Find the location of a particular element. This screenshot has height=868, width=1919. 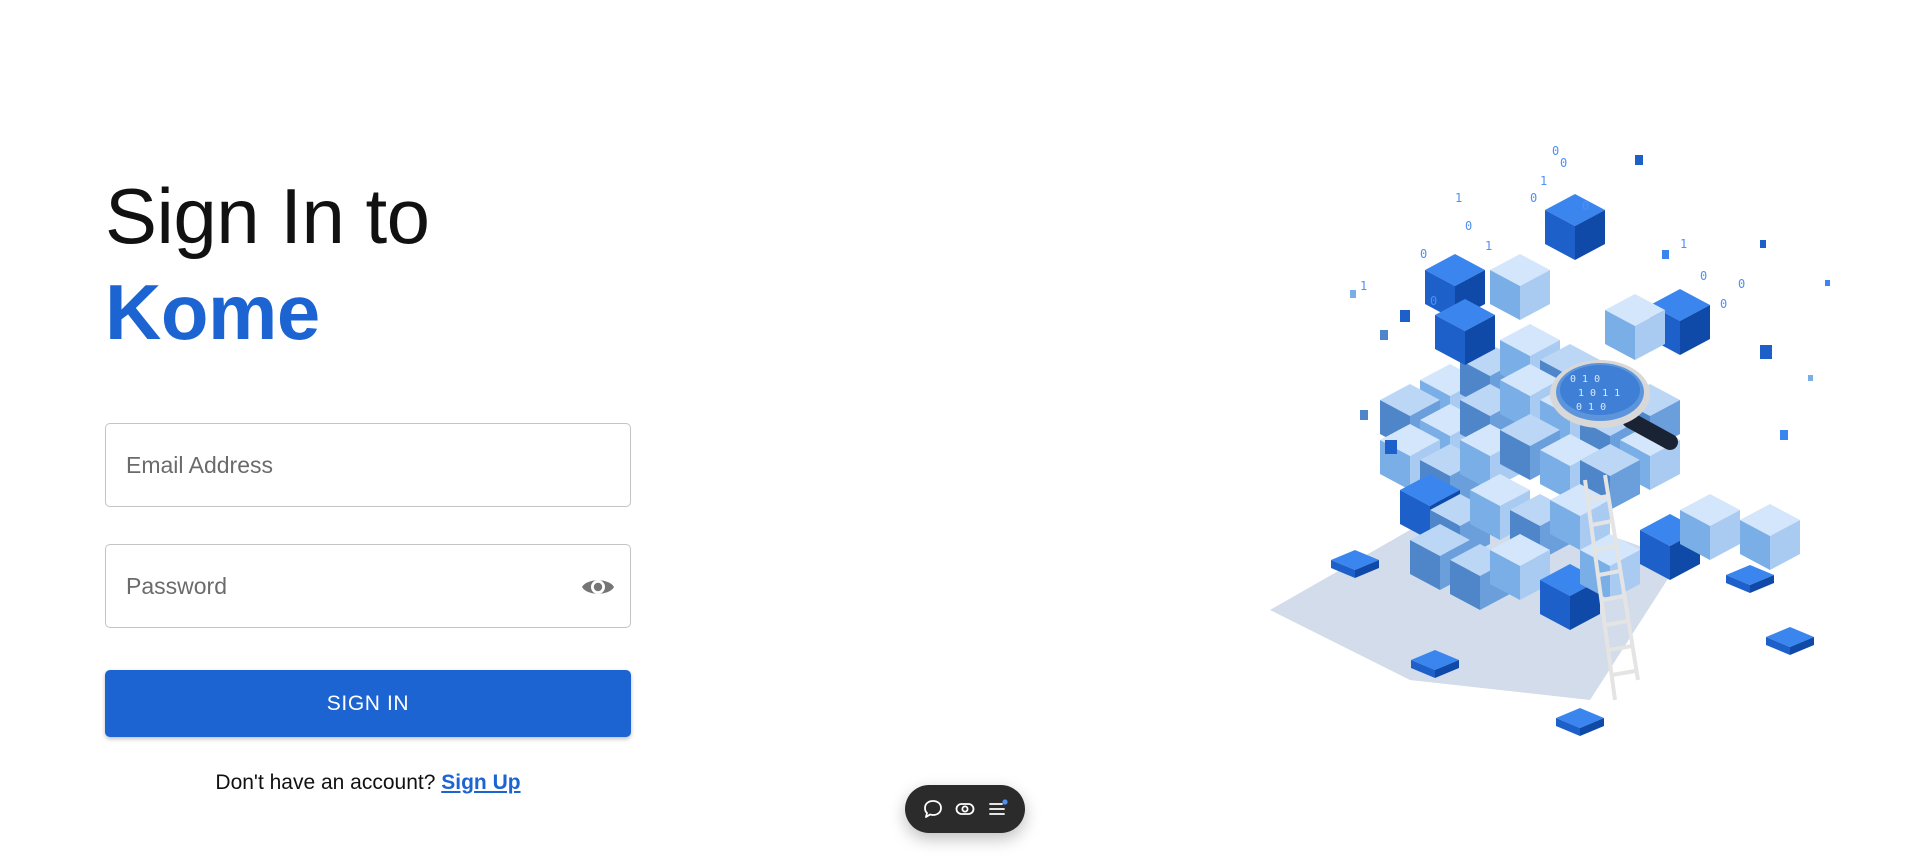

signup-prompt-text: Don't have an account? is located at coordinates (328, 782).